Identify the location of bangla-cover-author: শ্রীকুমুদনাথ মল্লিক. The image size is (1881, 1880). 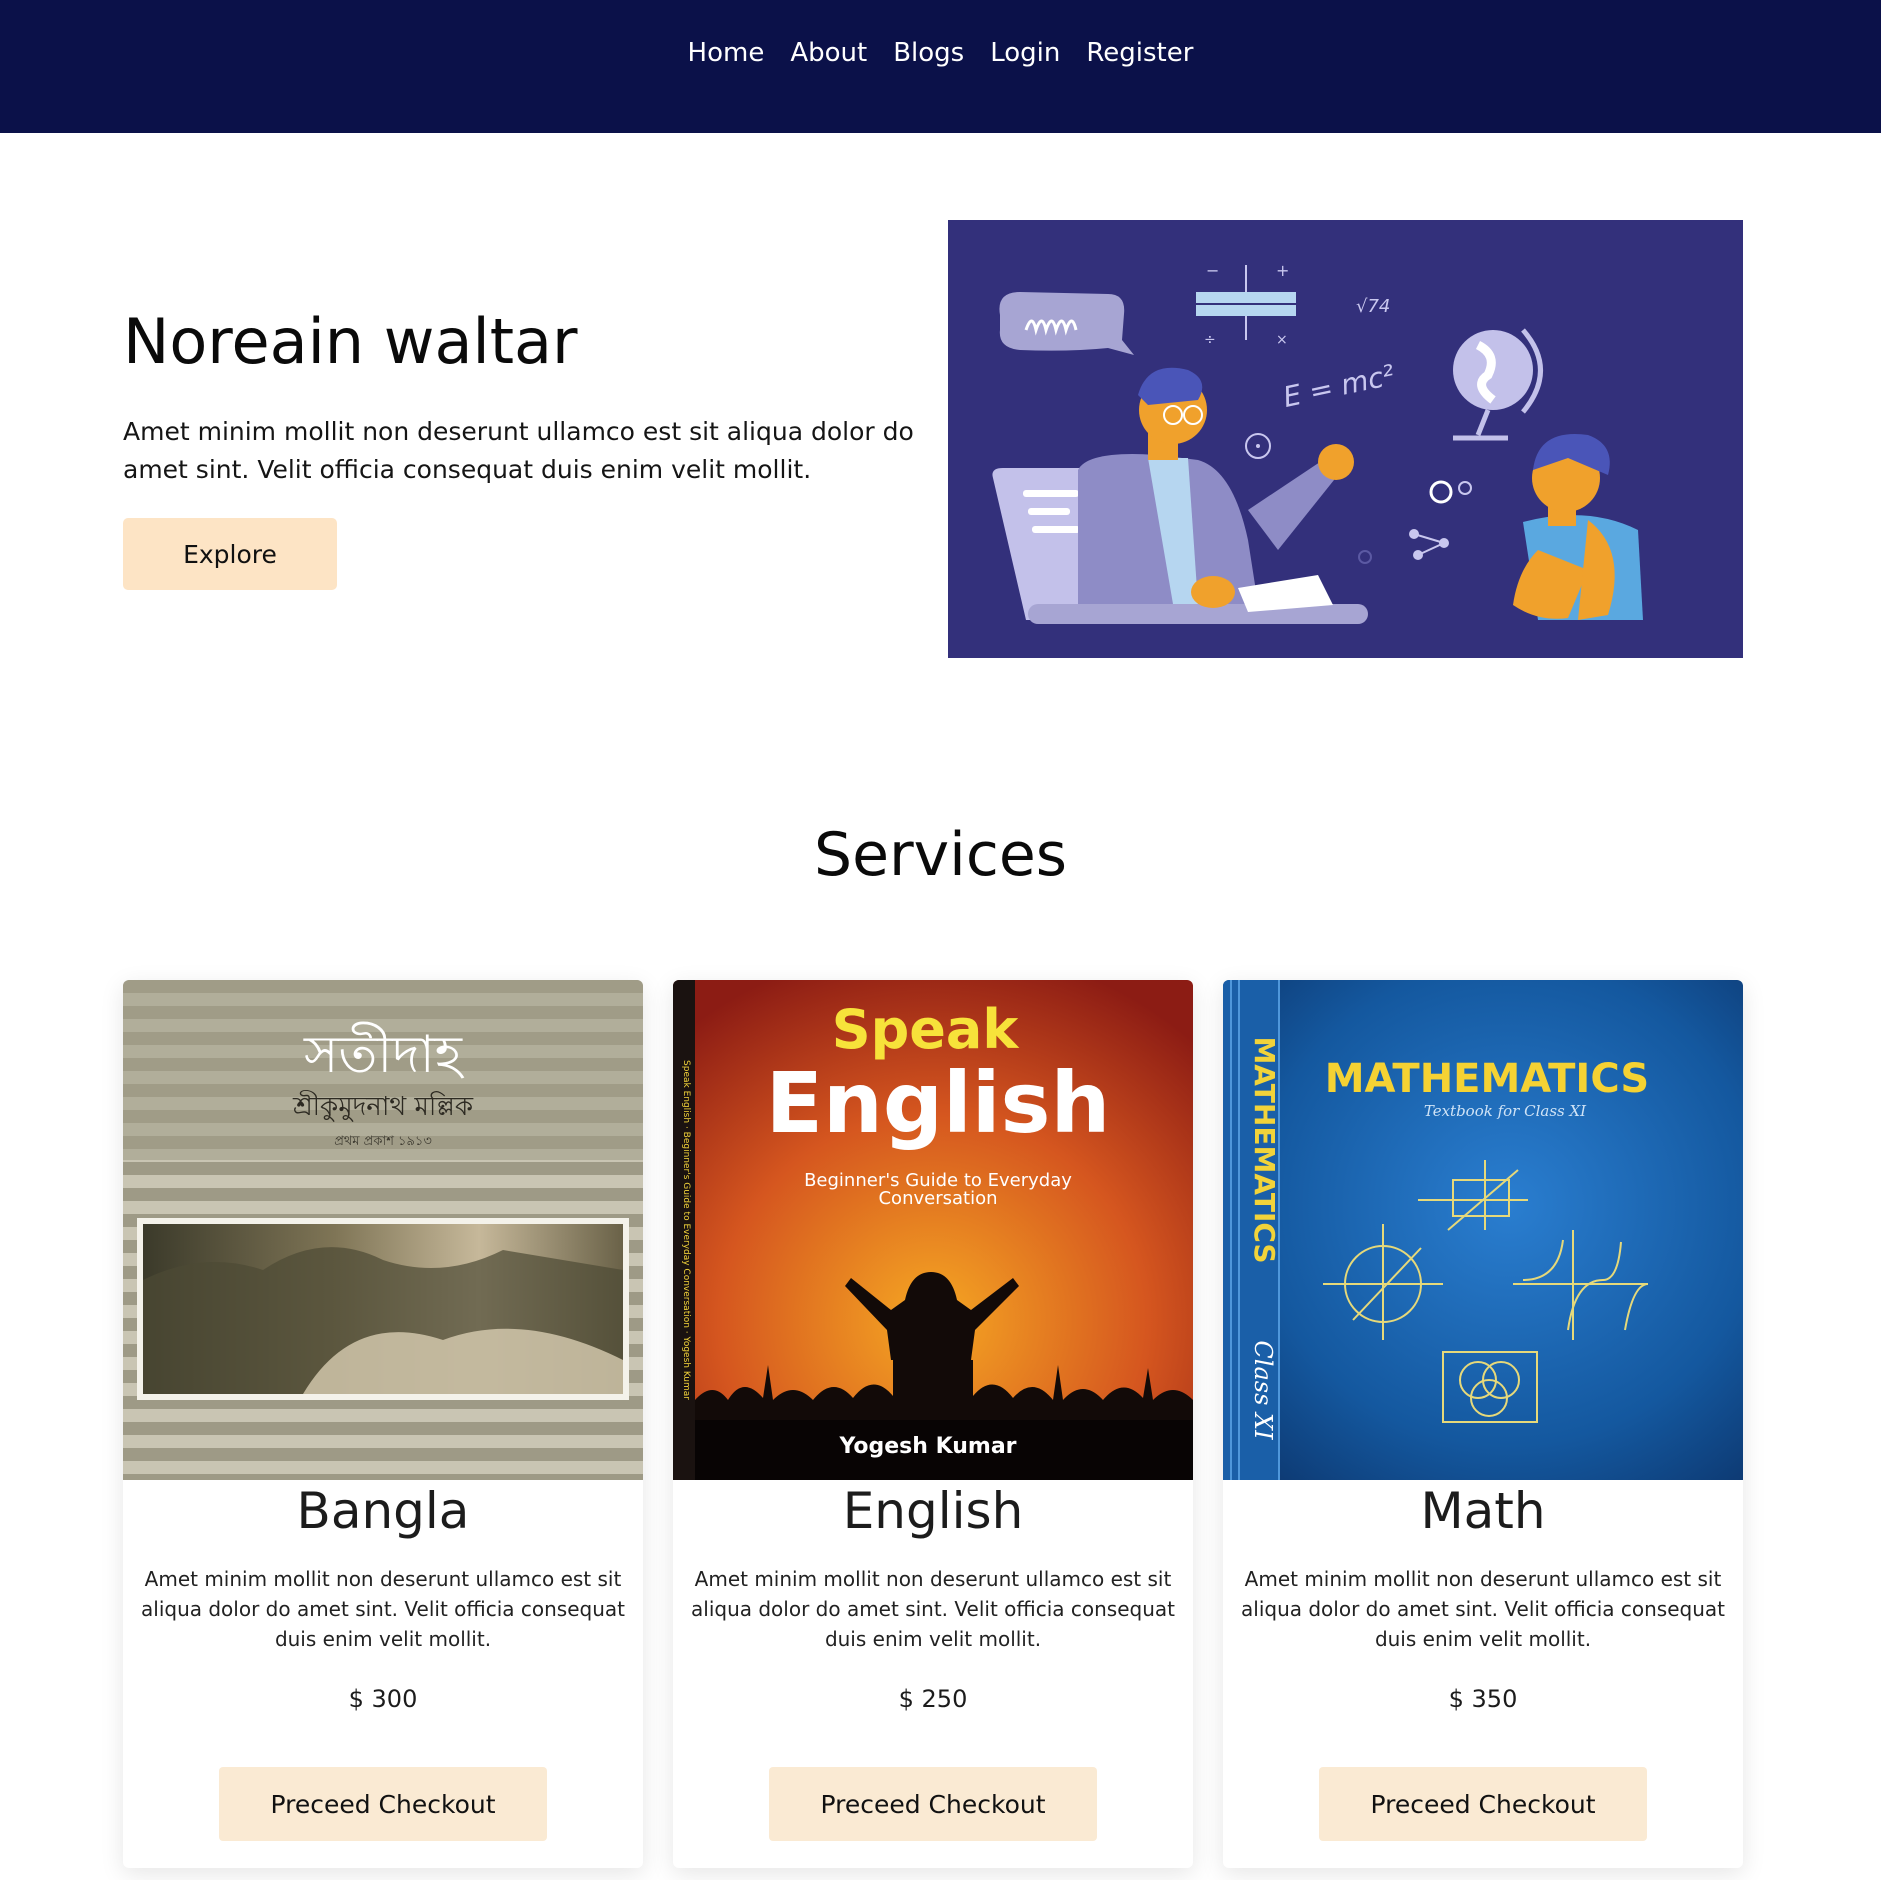
(383, 1106).